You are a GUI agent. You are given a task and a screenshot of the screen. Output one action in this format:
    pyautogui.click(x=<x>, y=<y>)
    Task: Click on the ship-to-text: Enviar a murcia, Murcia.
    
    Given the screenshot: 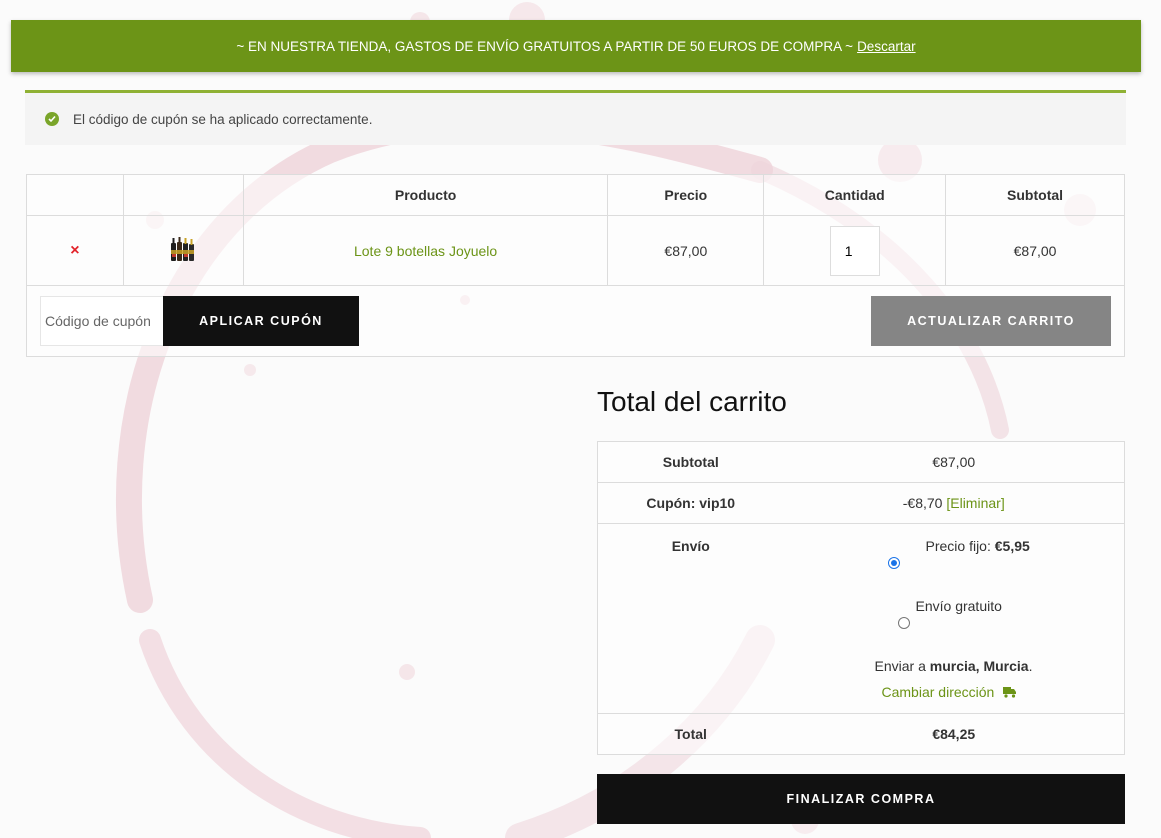 What is the action you would take?
    pyautogui.click(x=953, y=666)
    